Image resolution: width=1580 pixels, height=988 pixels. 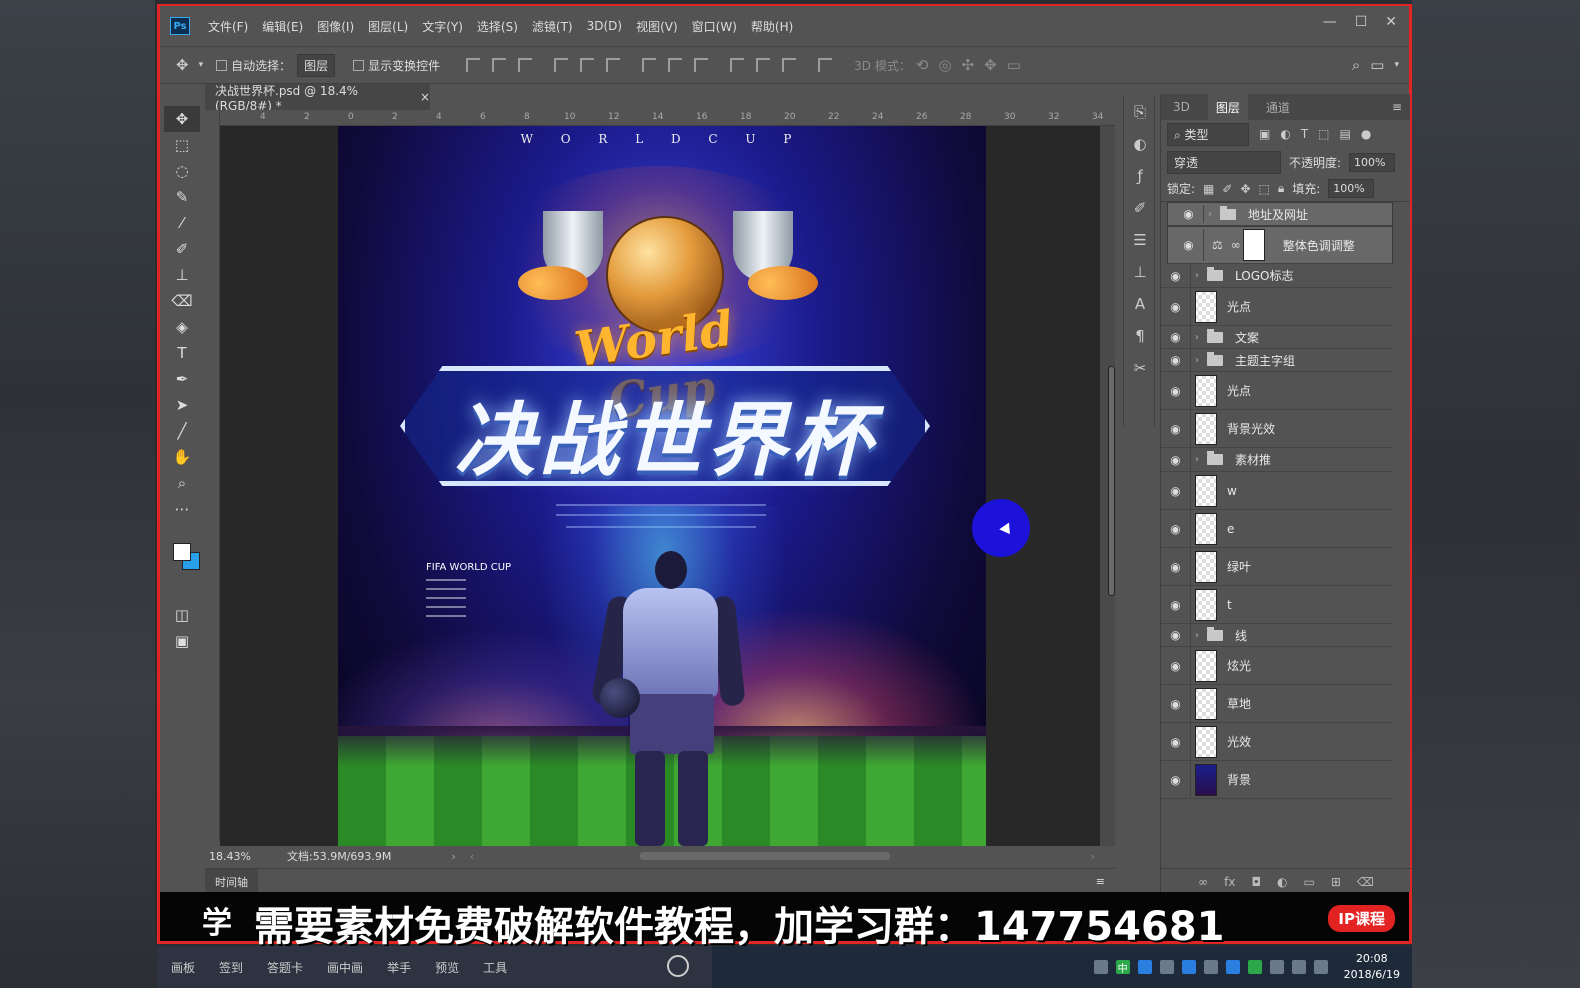 I want to click on power-icon, so click(x=678, y=966).